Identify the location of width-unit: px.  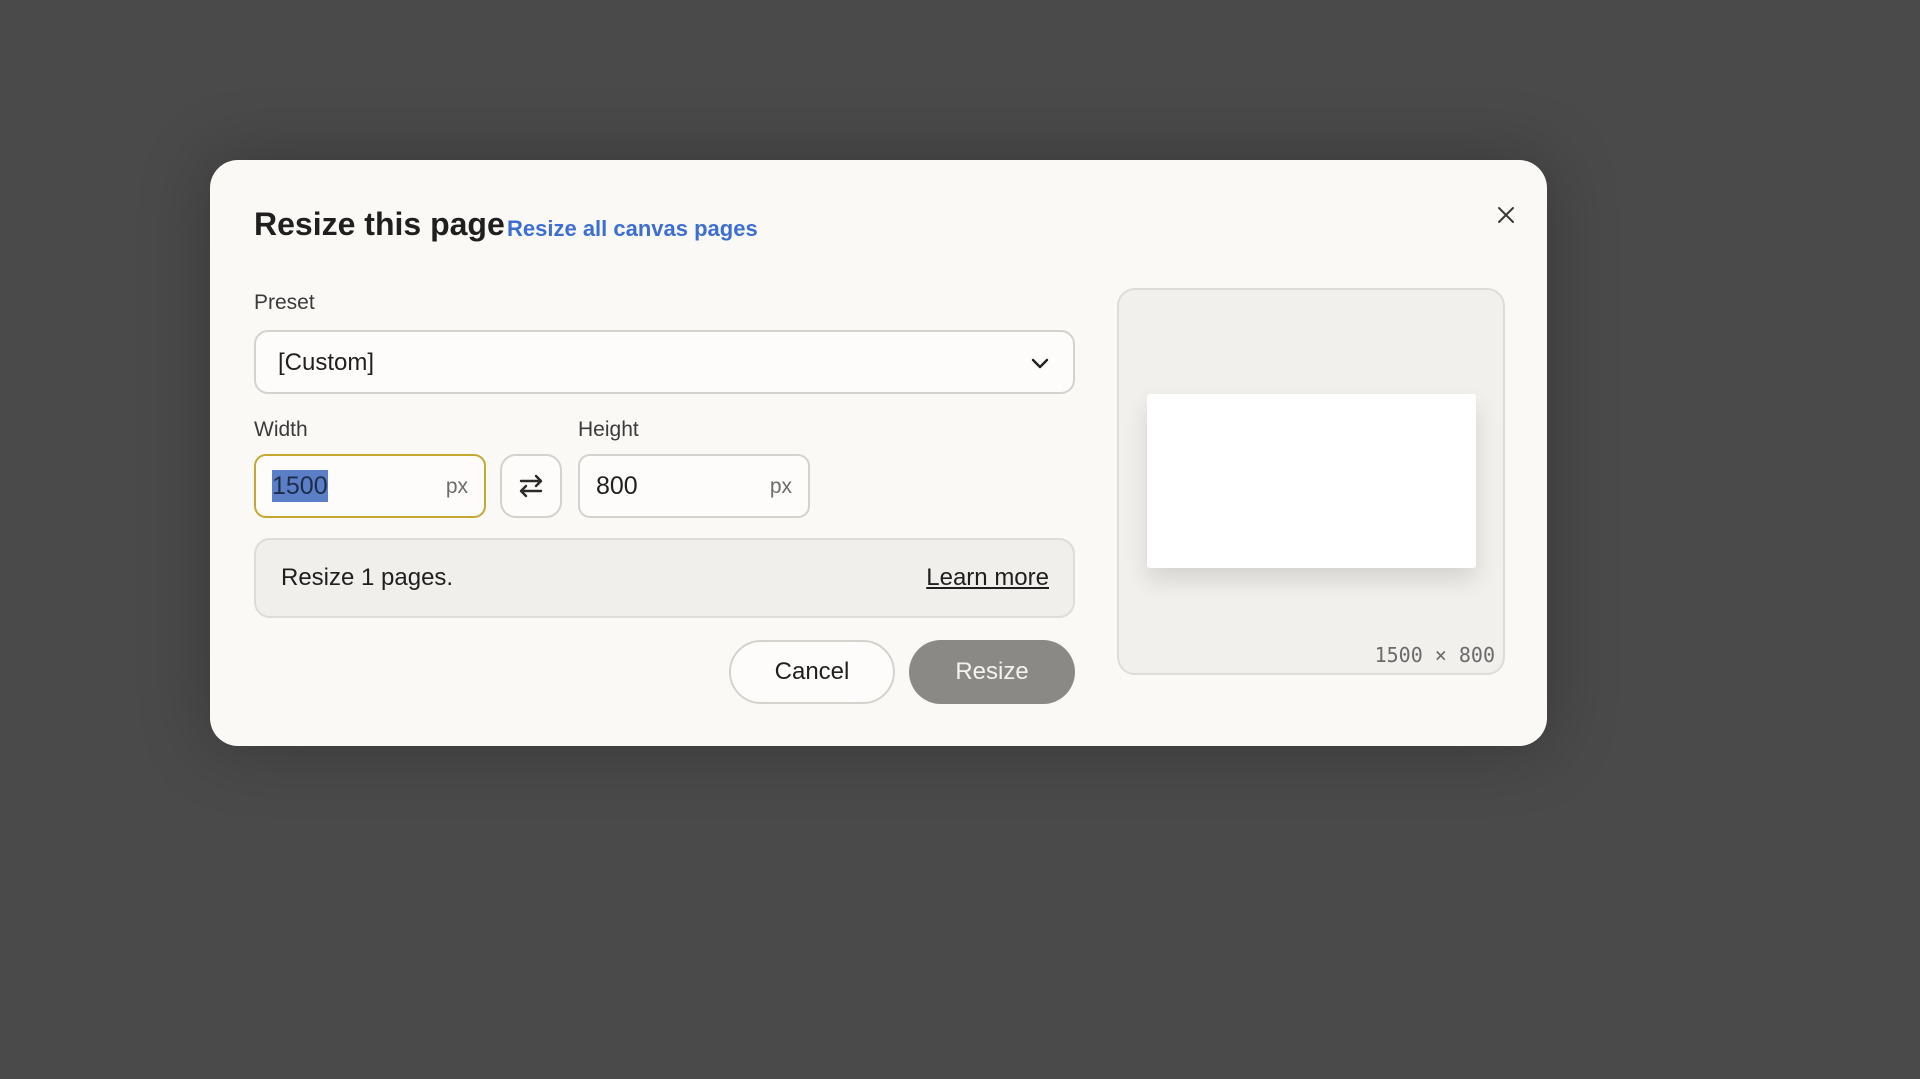
(456, 486).